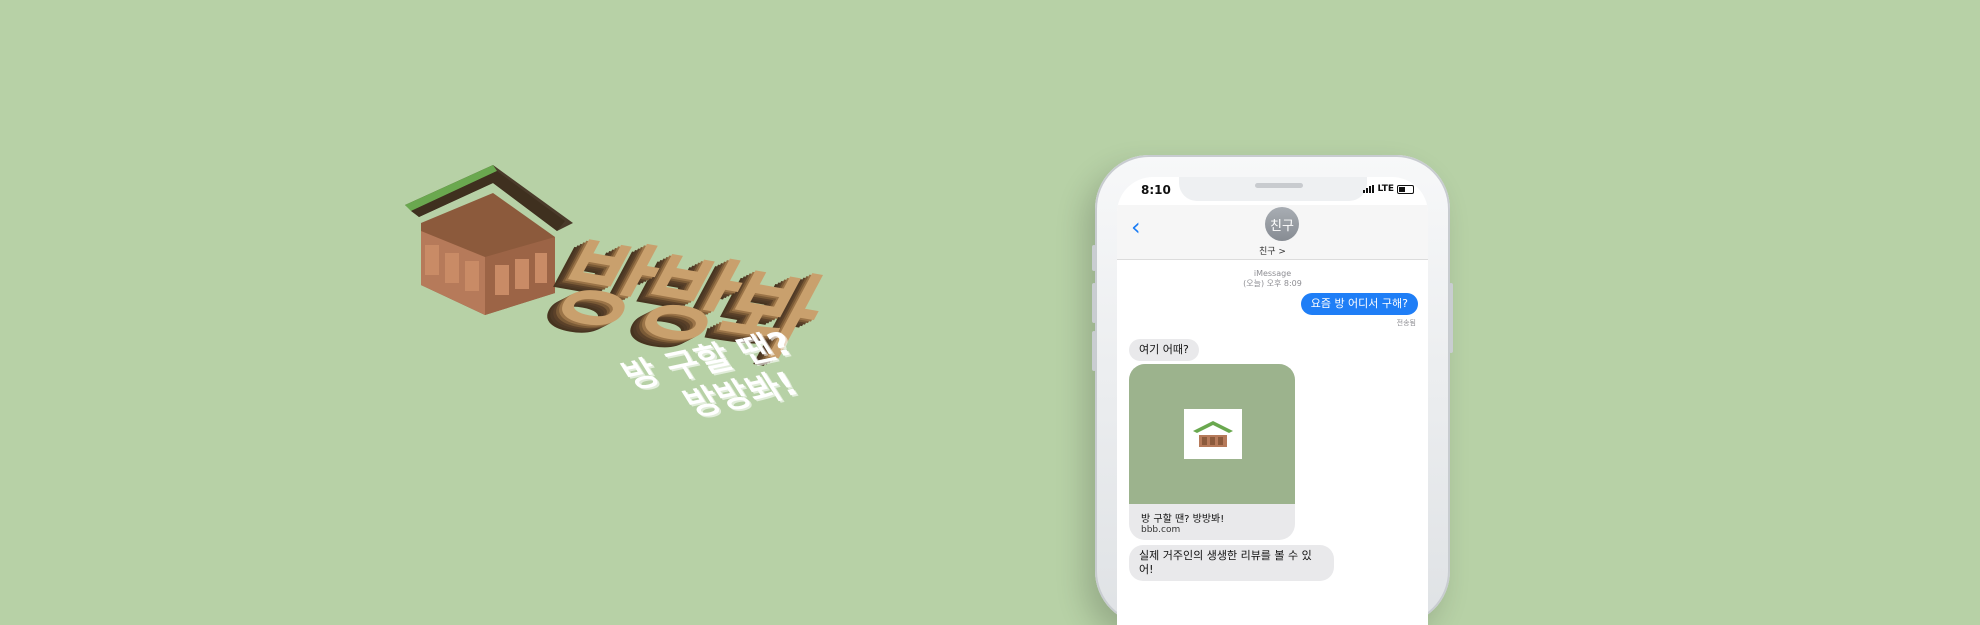 Image resolution: width=1980 pixels, height=625 pixels. Describe the element at coordinates (1183, 519) in the screenshot. I see `link-preview-title: 방 구할 땐? 방방봐!` at that location.